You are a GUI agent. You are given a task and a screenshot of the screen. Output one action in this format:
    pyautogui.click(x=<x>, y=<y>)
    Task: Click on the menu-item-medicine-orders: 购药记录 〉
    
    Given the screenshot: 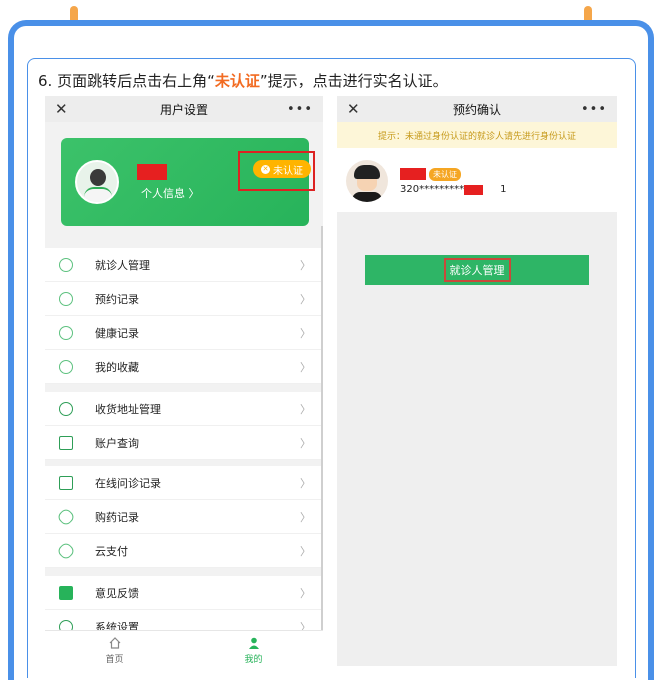 What is the action you would take?
    pyautogui.click(x=184, y=517)
    